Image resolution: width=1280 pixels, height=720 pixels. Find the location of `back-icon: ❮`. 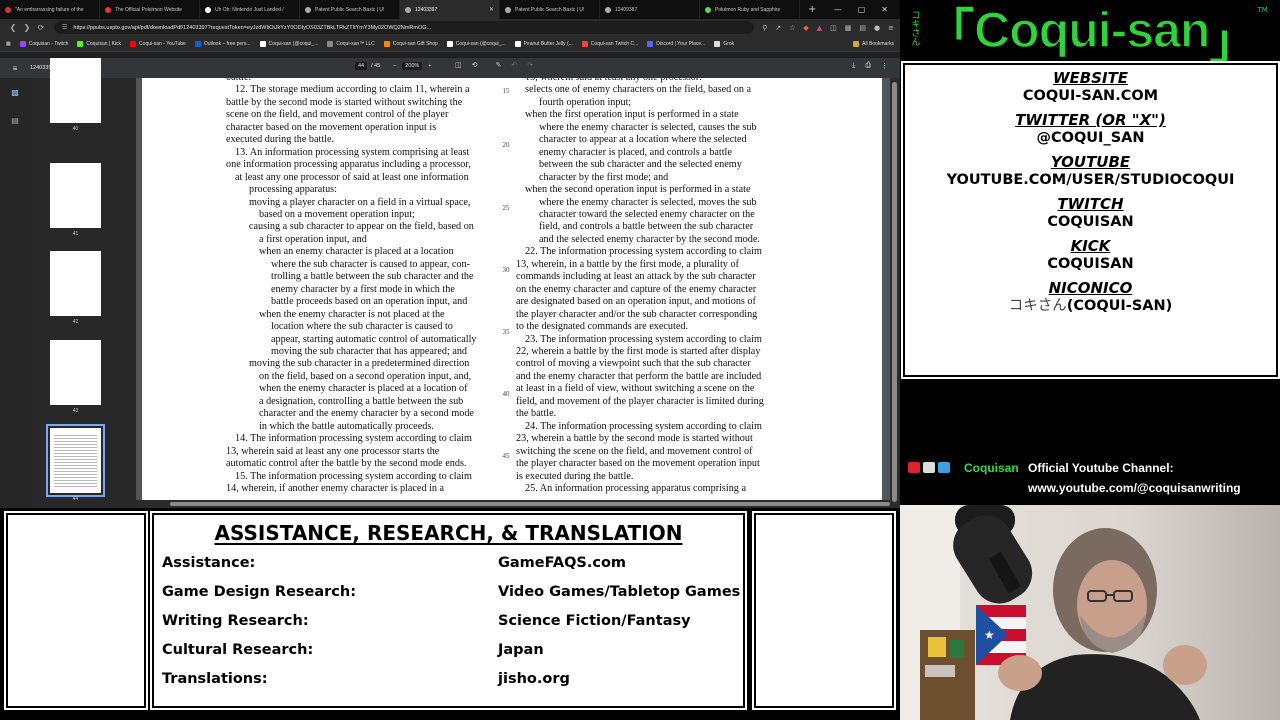

back-icon: ❮ is located at coordinates (13, 27).